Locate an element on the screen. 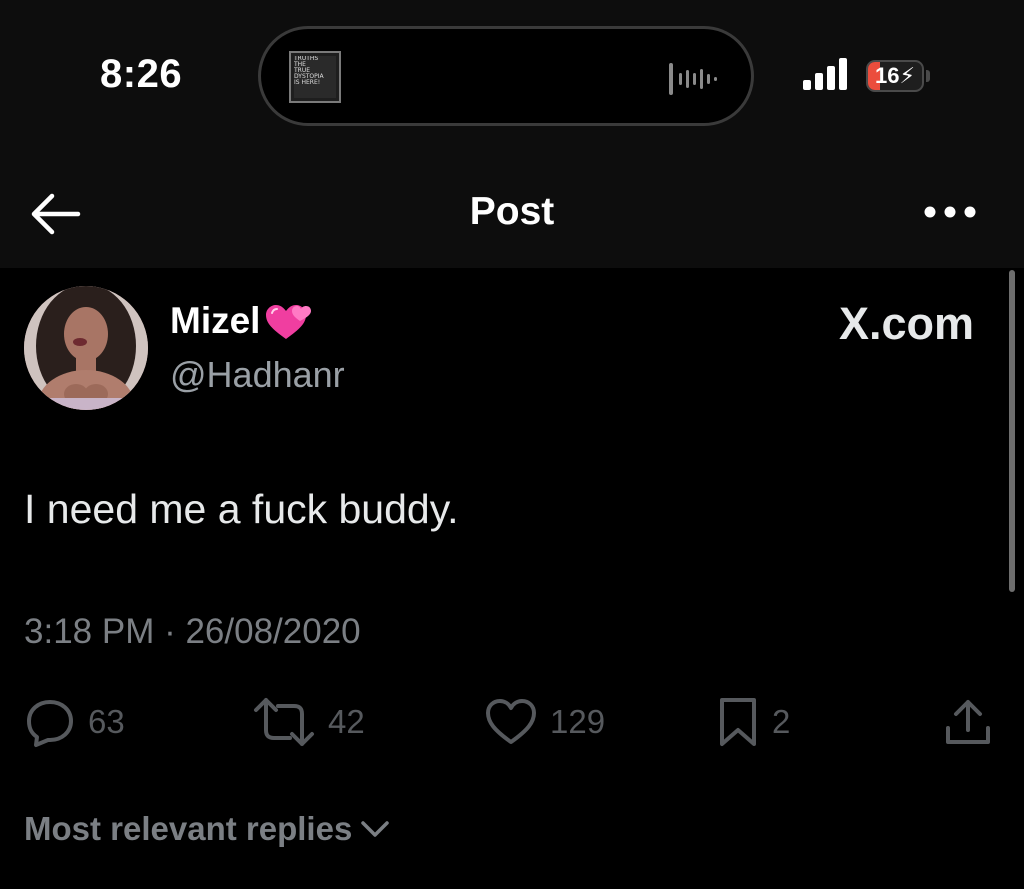 Image resolution: width=1024 pixels, height=889 pixels. author-display-name: Mizel is located at coordinates (215, 321).